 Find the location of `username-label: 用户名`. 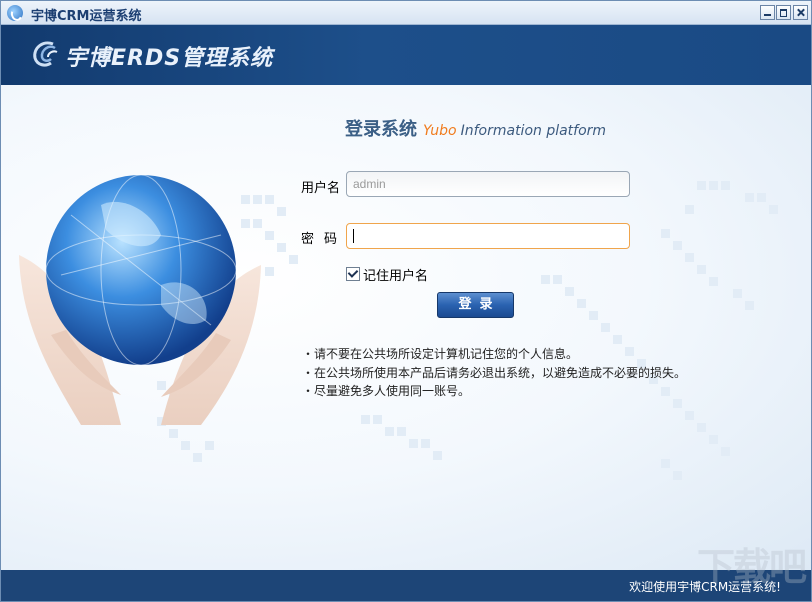

username-label: 用户名 is located at coordinates (321, 188).